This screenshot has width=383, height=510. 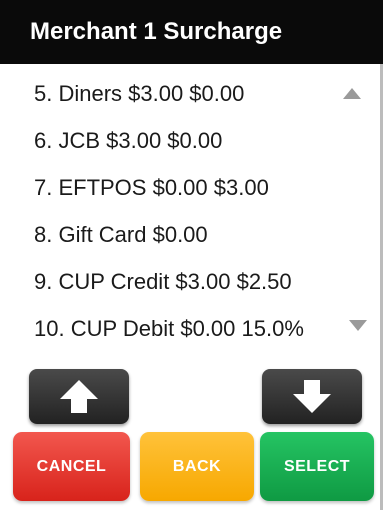 What do you see at coordinates (352, 93) in the screenshot?
I see `triangle-up-icon` at bounding box center [352, 93].